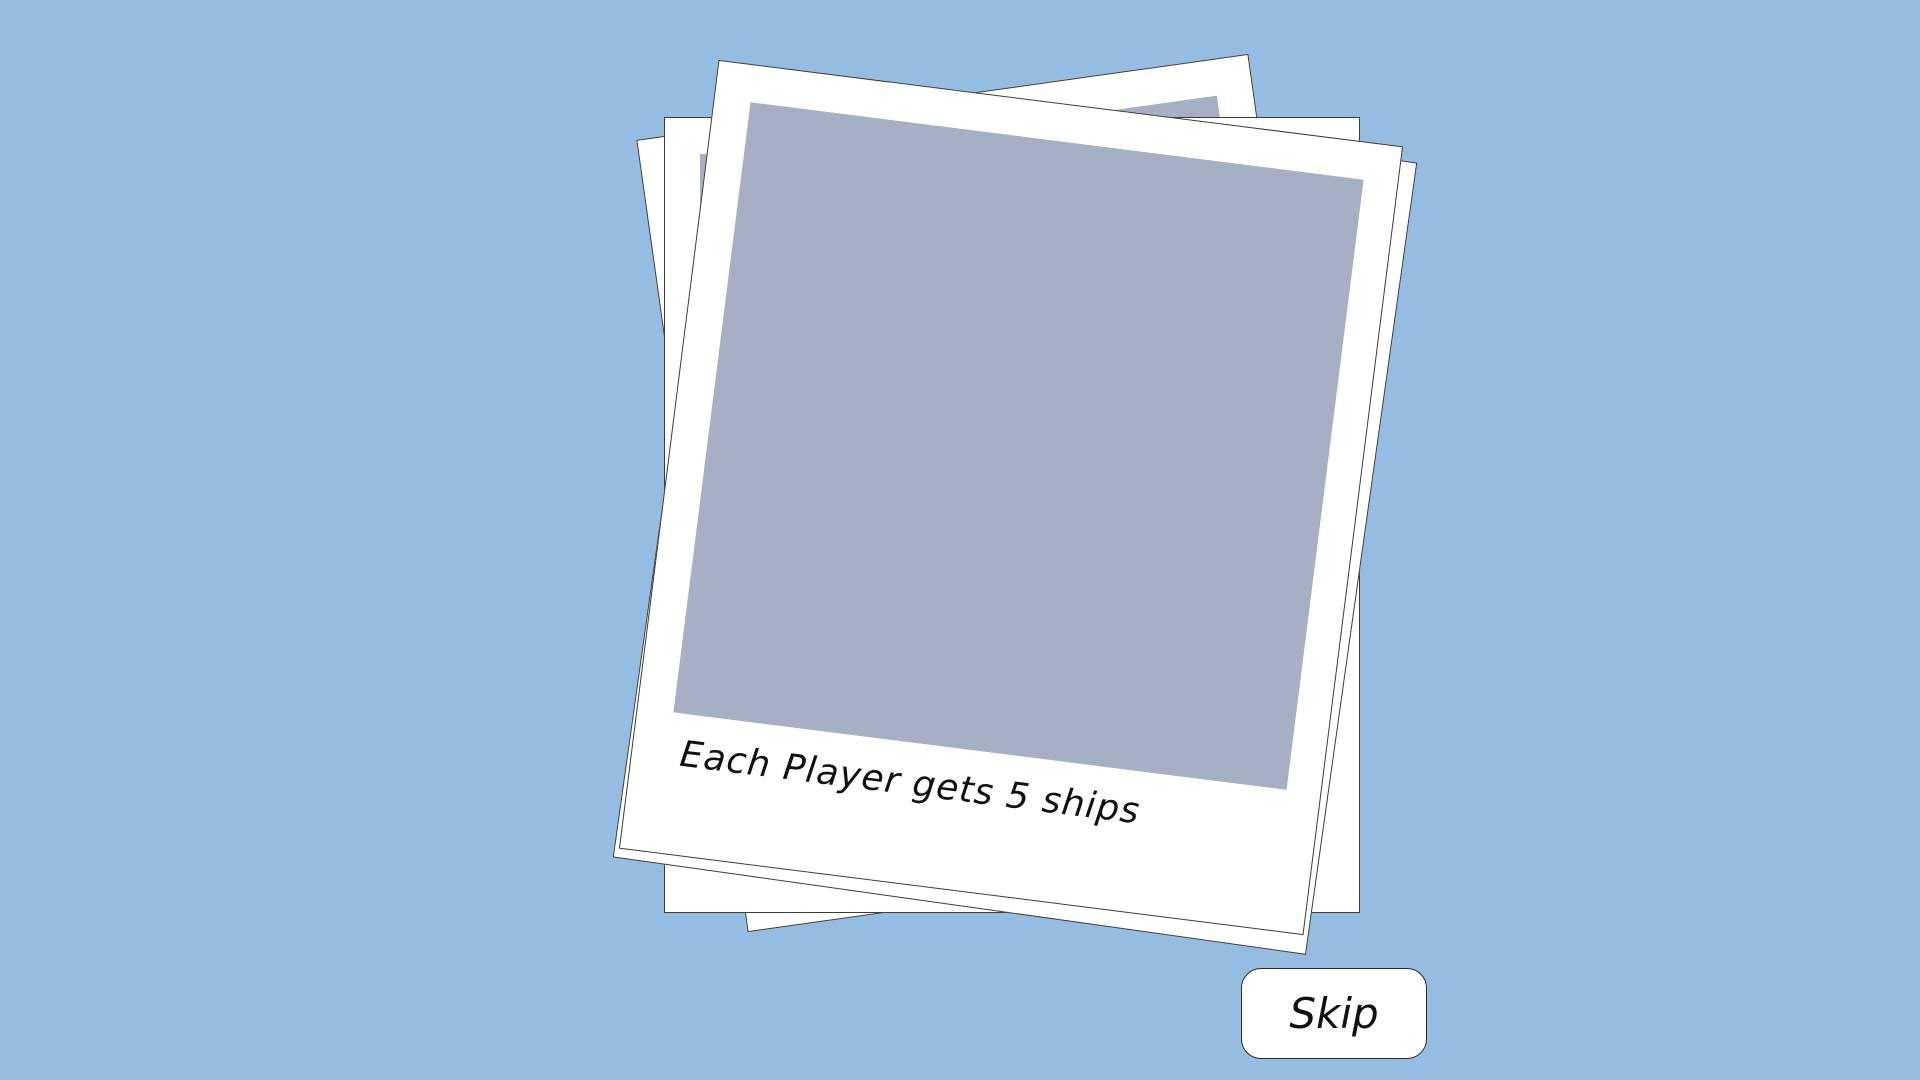  I want to click on skip-button: Skip, so click(1334, 1013).